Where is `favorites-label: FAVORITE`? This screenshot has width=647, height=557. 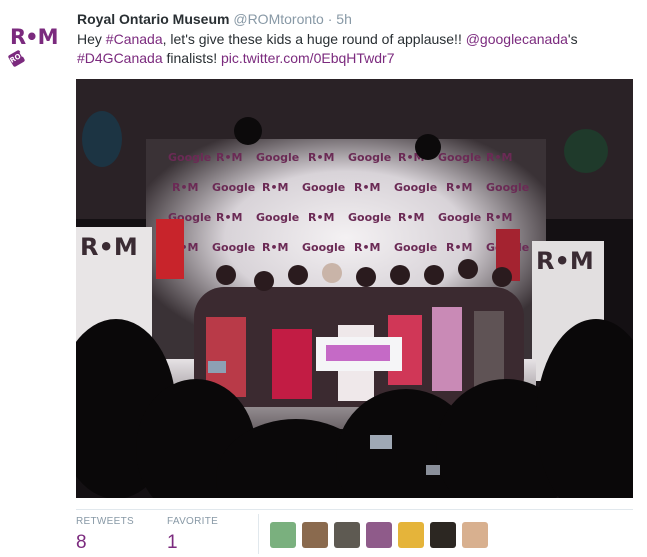 favorites-label: FAVORITE is located at coordinates (193, 521).